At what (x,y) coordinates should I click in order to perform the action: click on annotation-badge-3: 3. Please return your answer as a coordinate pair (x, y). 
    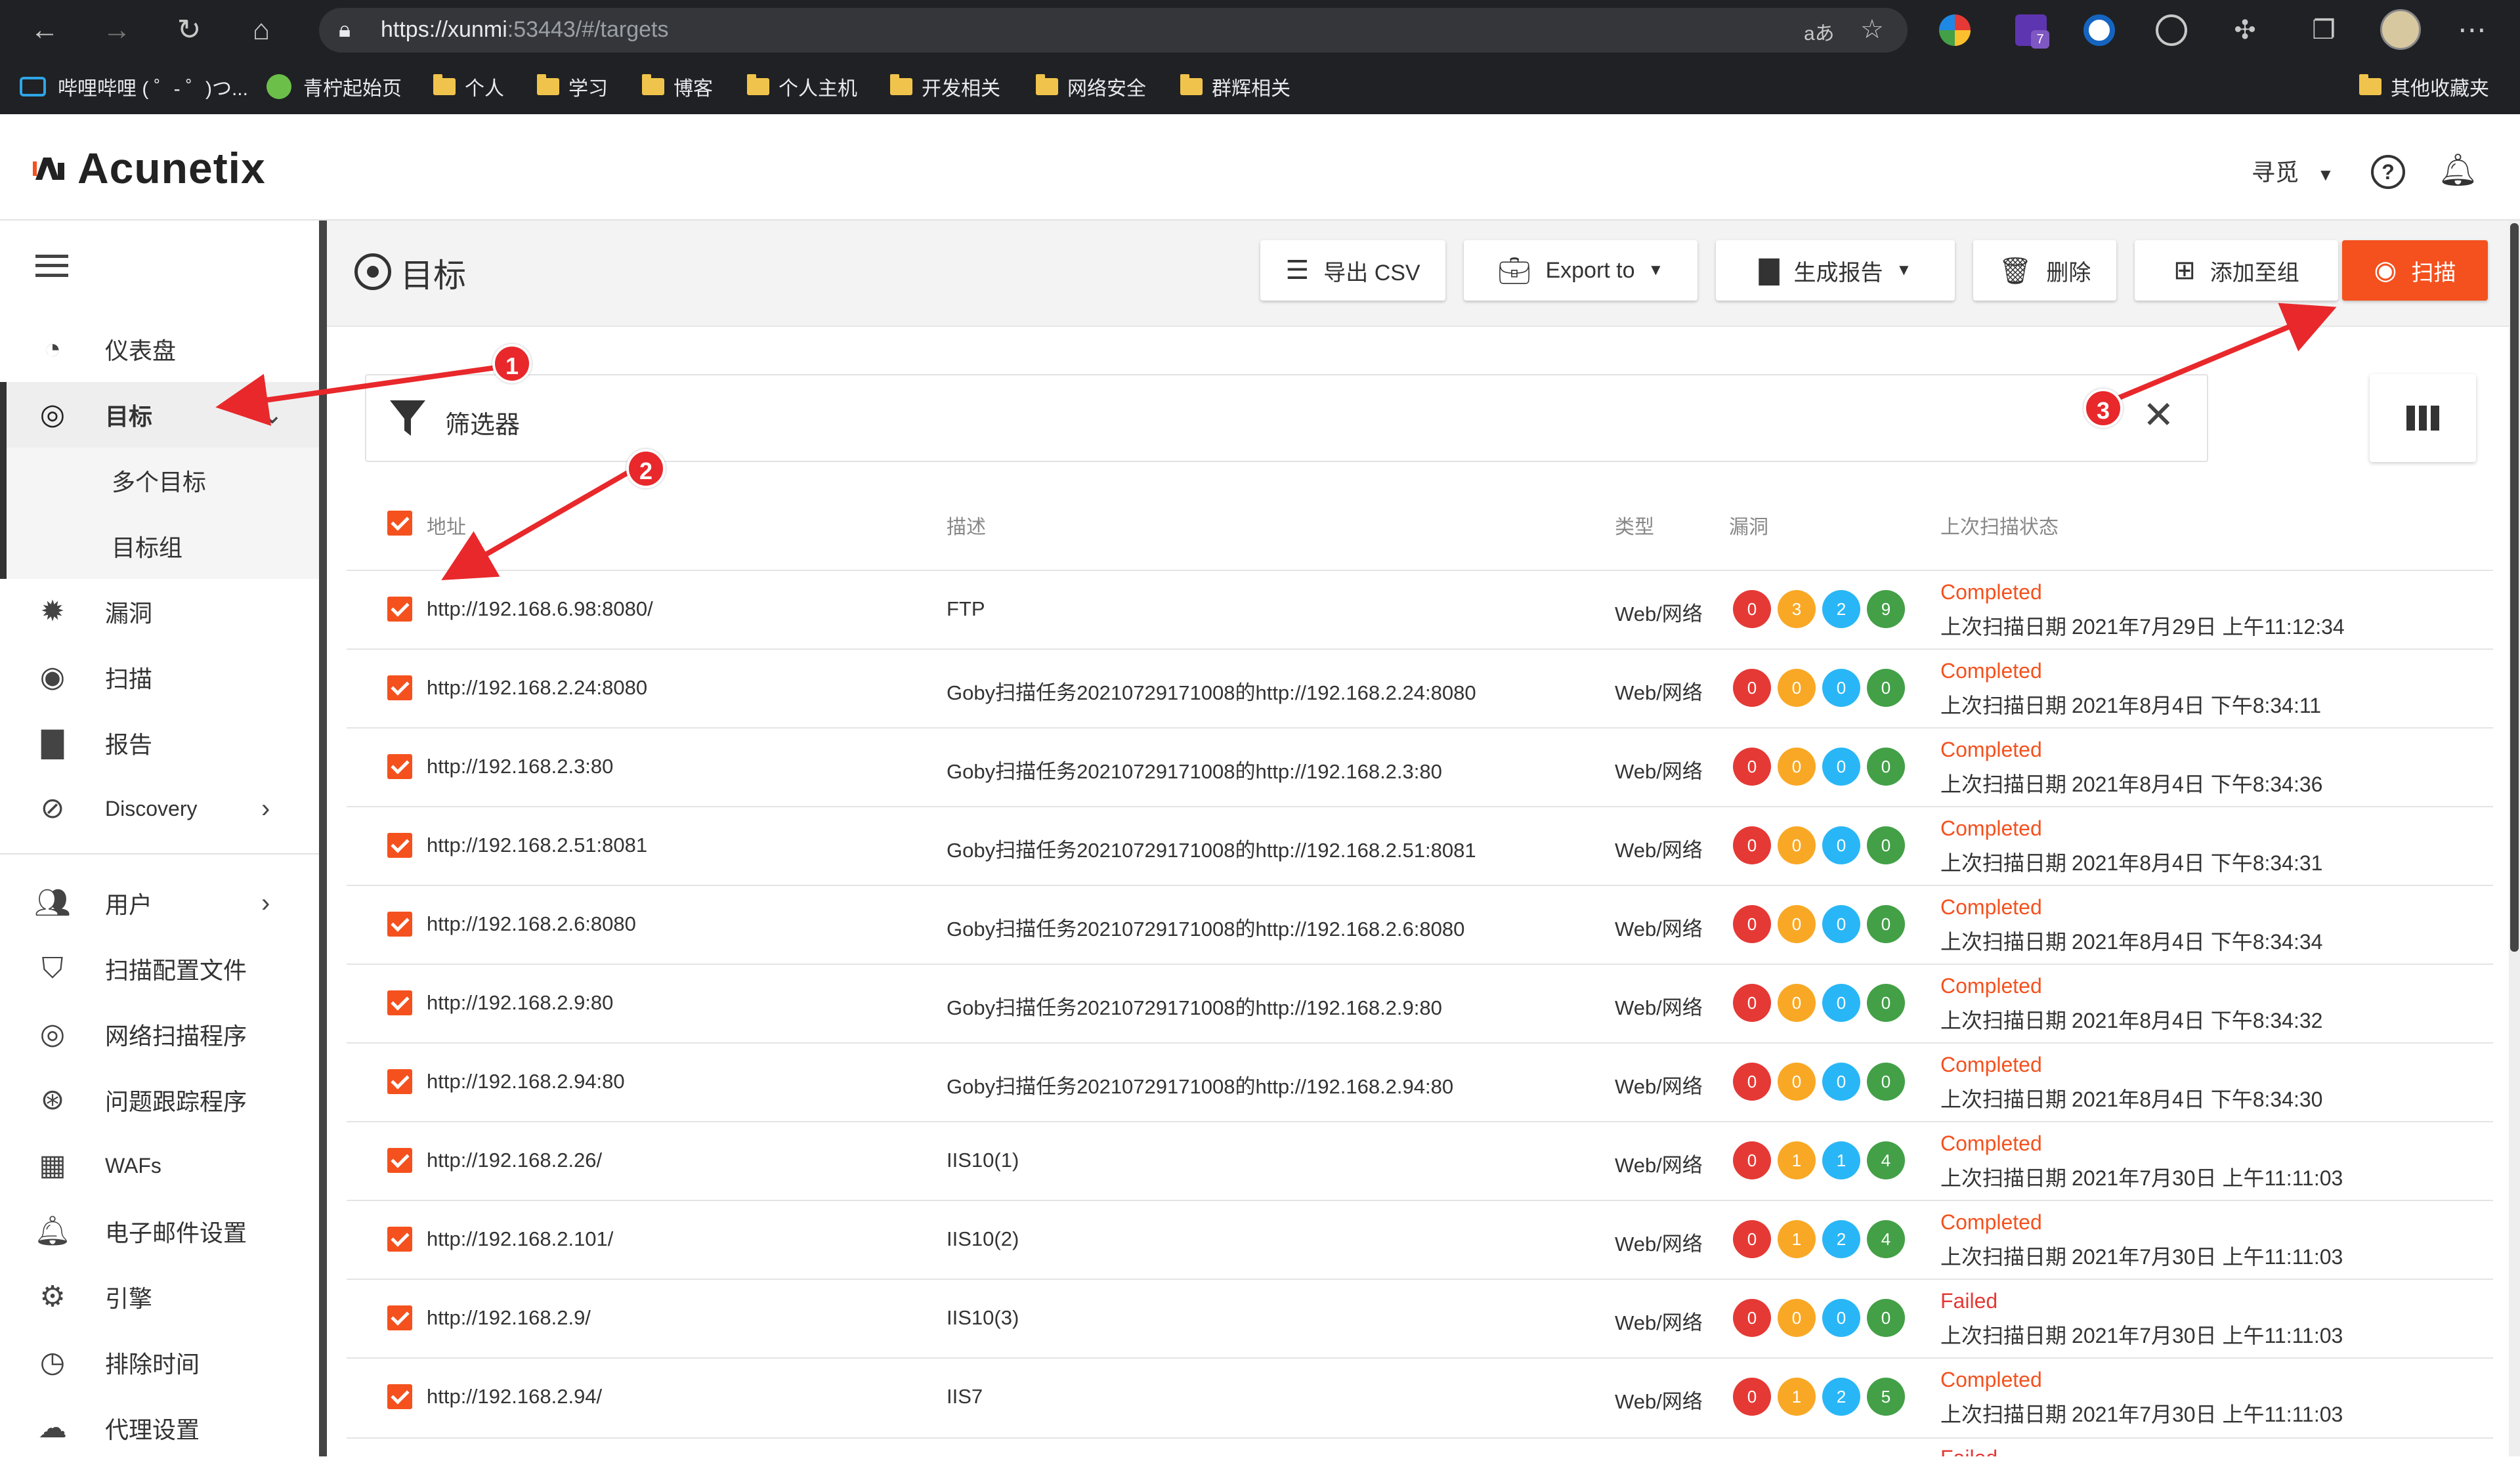
    Looking at the image, I should click on (2103, 408).